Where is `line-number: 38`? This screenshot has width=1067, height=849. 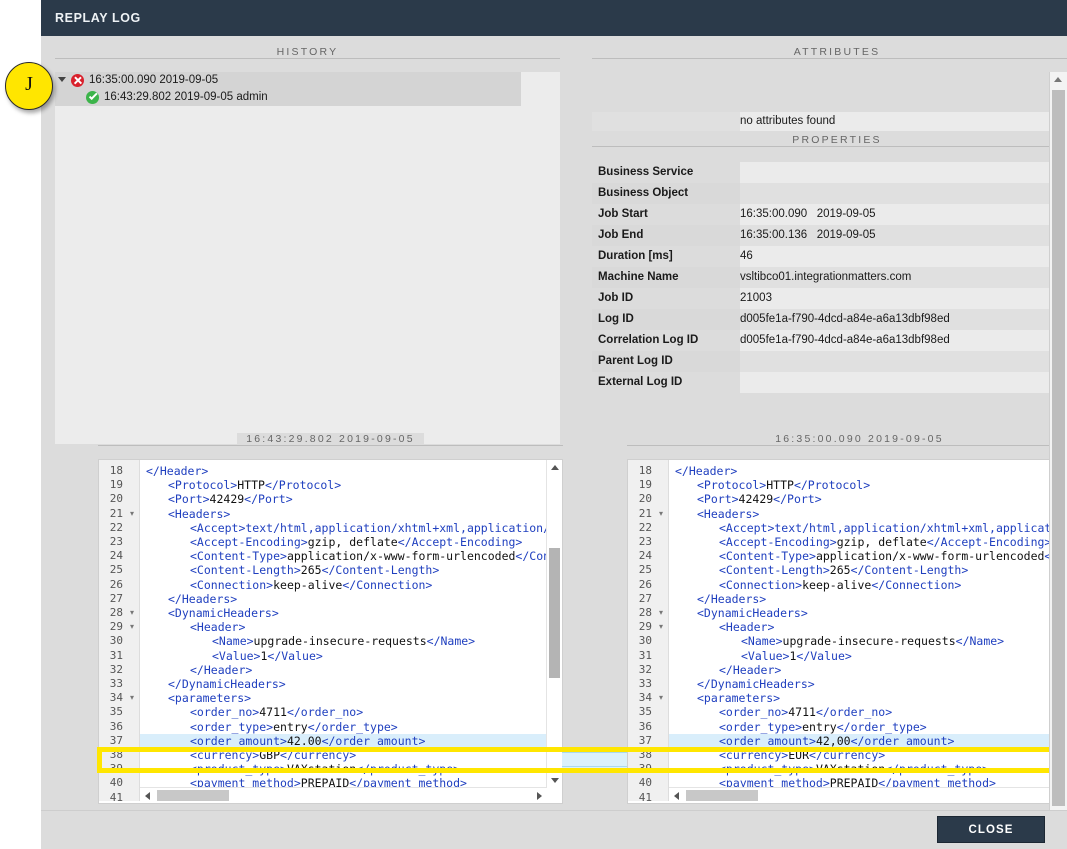
line-number: 38 is located at coordinates (645, 754).